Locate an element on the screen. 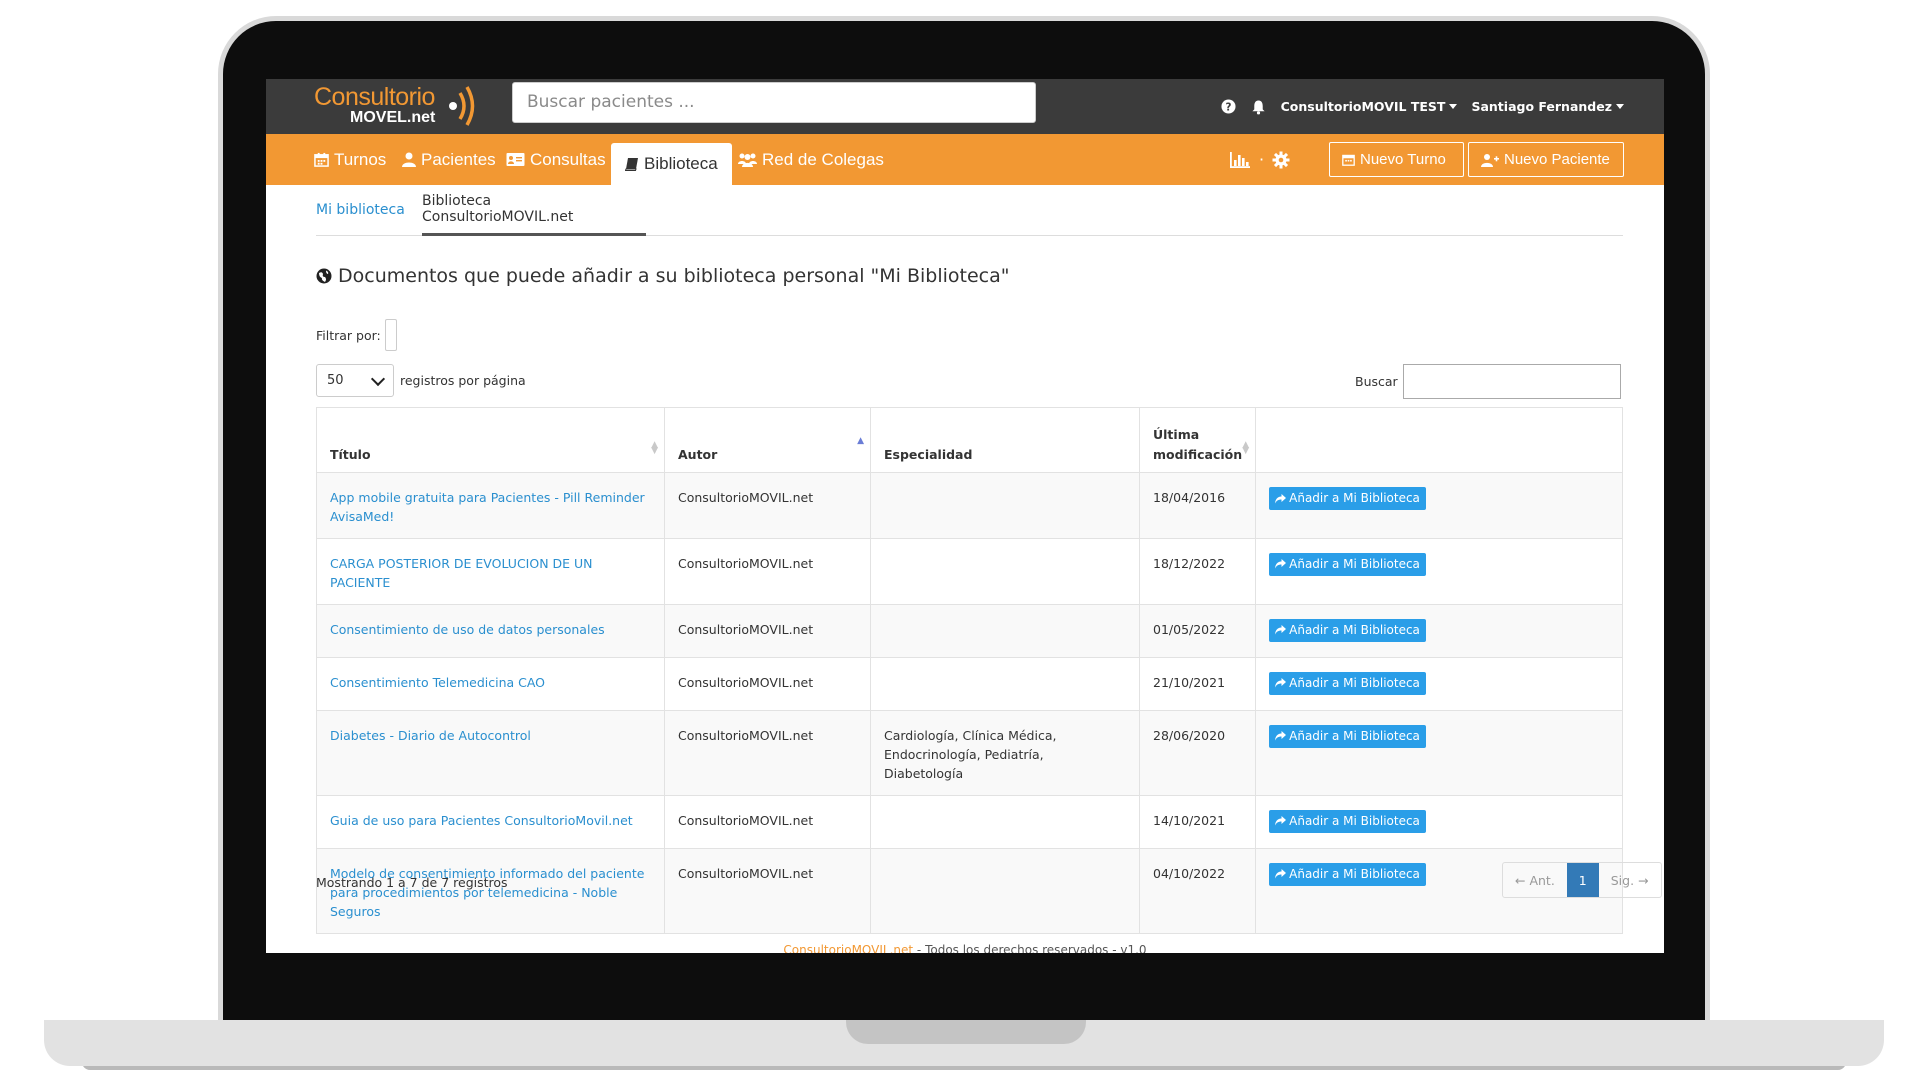 This screenshot has width=1920, height=1080. new-patient-button: Nuevo Paciente is located at coordinates (1546, 159).